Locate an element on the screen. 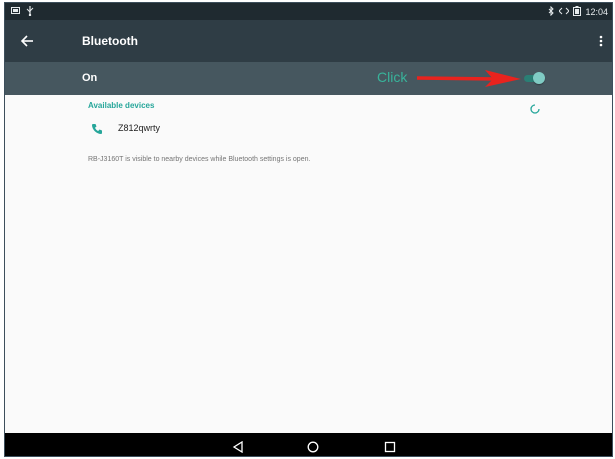  back-arrow-icon is located at coordinates (27, 41).